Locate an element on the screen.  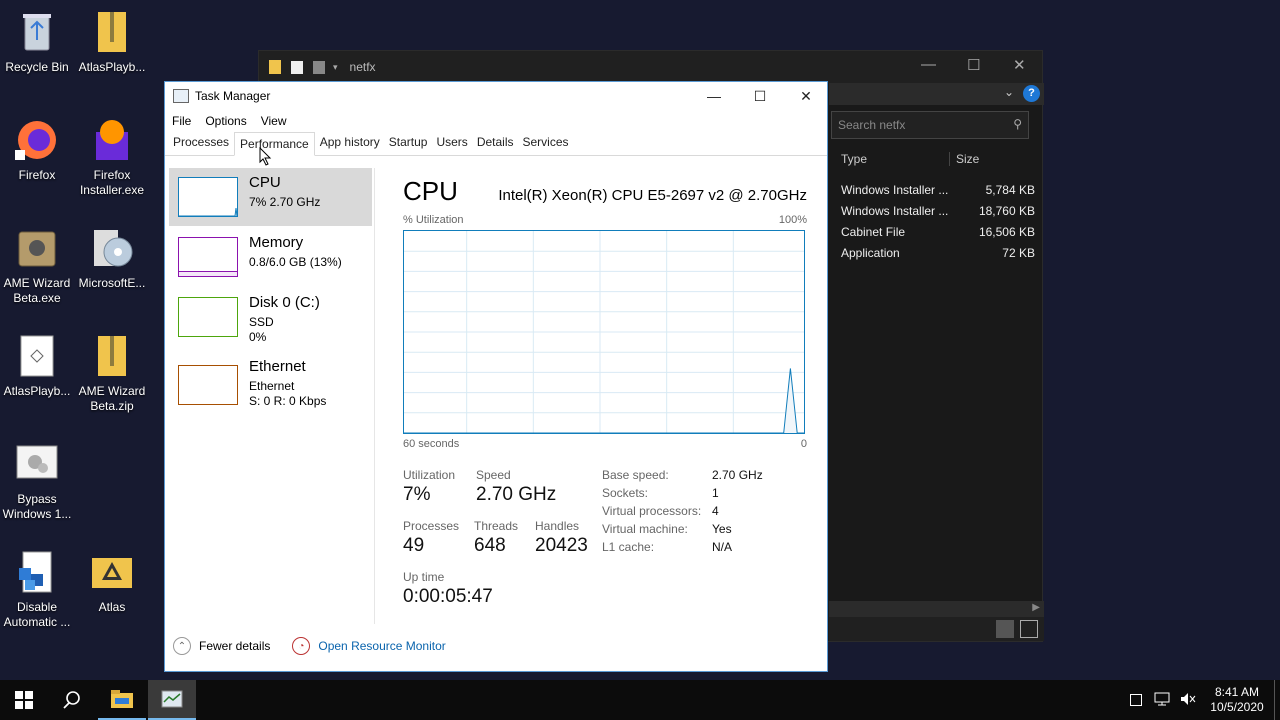
scroll-right-icon: ▶ is located at coordinates (1036, 607).